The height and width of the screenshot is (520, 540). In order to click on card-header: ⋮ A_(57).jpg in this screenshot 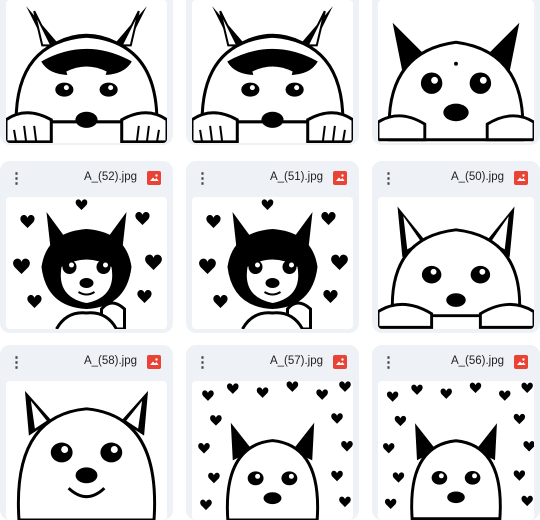, I will do `click(272, 362)`.